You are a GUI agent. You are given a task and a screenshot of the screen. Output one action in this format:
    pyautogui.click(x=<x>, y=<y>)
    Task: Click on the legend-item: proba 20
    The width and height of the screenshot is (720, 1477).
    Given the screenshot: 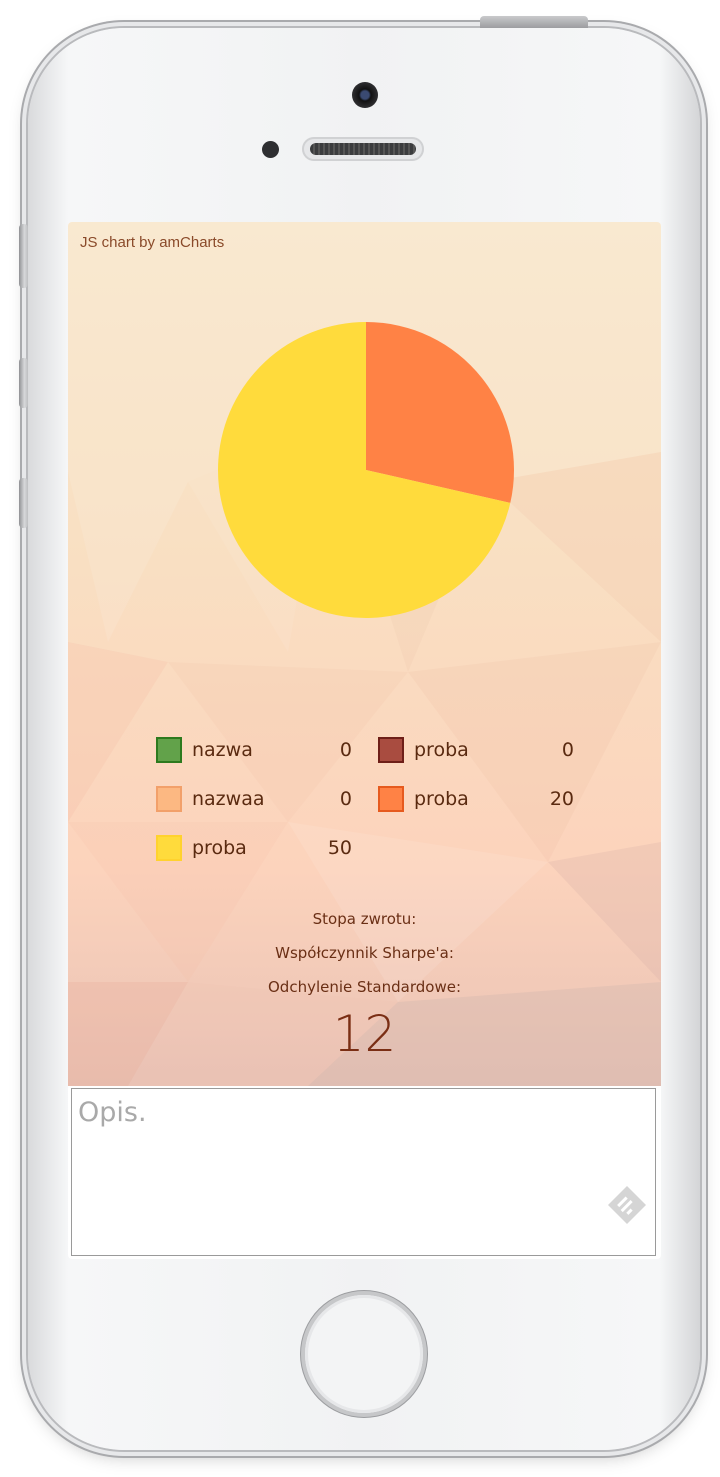 What is the action you would take?
    pyautogui.click(x=483, y=800)
    